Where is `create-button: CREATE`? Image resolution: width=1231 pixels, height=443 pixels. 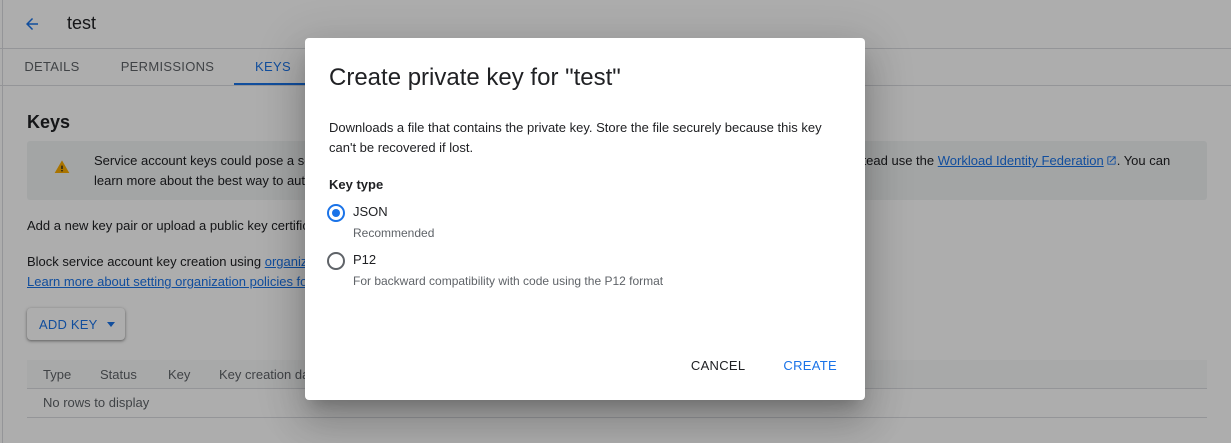 create-button: CREATE is located at coordinates (810, 365).